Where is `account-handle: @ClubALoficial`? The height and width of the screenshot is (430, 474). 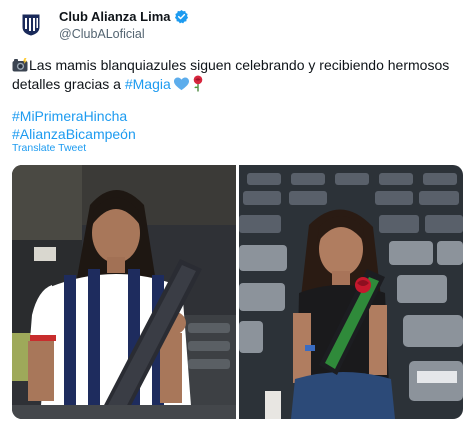 account-handle: @ClubALoficial is located at coordinates (102, 34).